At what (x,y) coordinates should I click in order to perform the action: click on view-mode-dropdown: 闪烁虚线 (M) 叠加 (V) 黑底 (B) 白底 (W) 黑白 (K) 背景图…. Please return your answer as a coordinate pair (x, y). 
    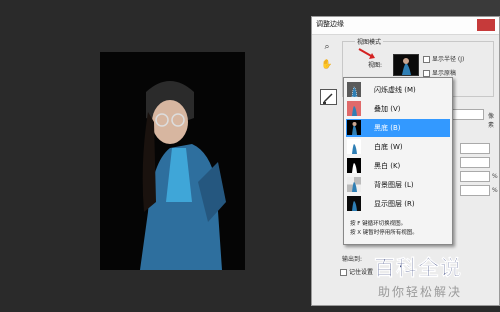
    Looking at the image, I should click on (398, 161).